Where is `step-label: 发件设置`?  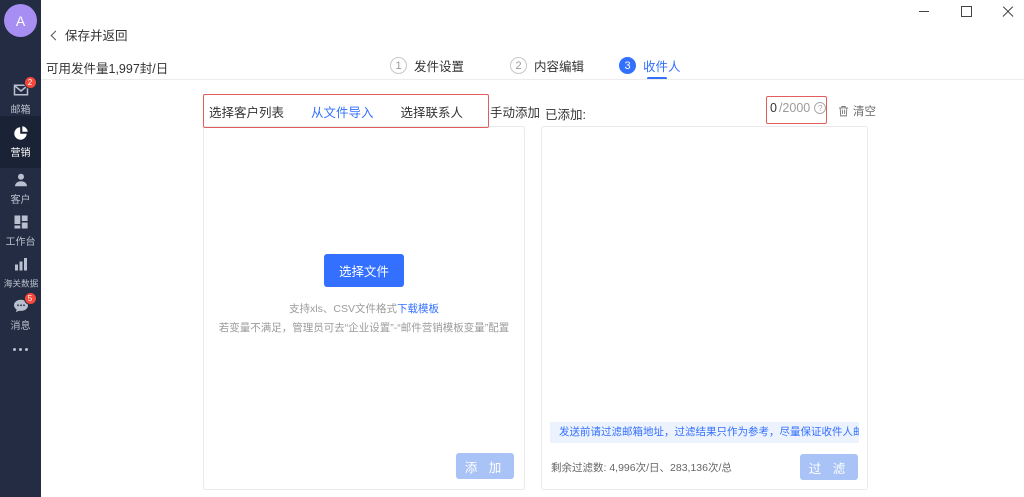
step-label: 发件设置 is located at coordinates (439, 67).